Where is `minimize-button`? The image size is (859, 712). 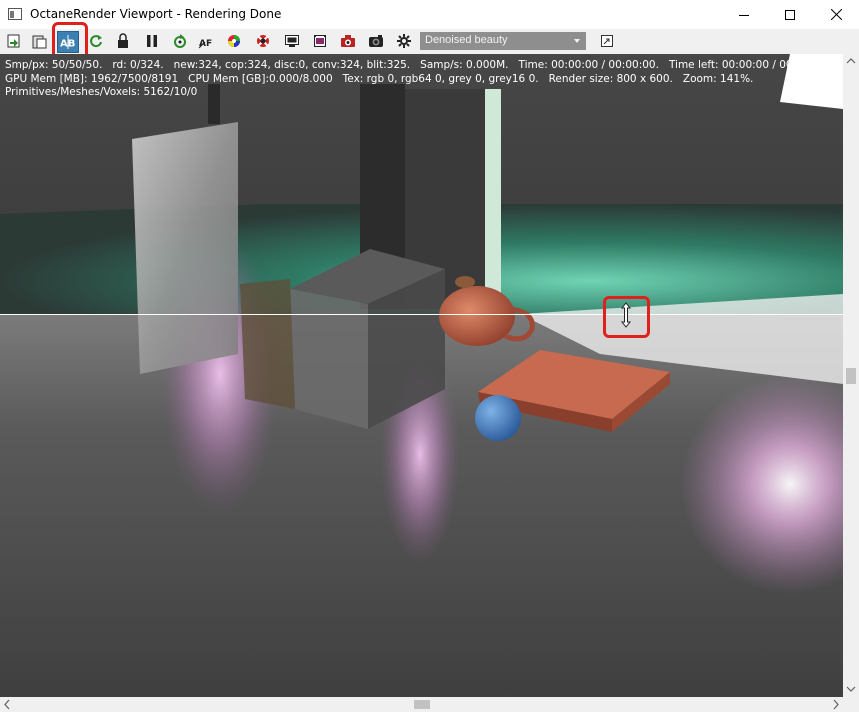 minimize-button is located at coordinates (744, 14).